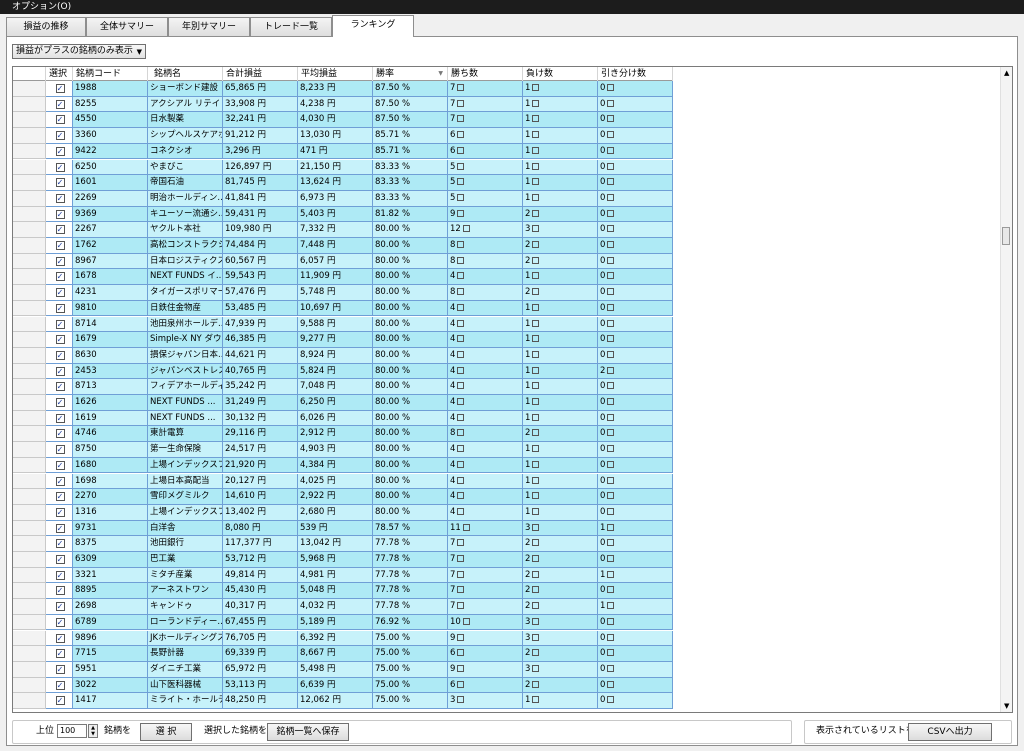  What do you see at coordinates (343, 89) in the screenshot?
I see `table-row: ✓ 1988 ショーボンド建設 65,865 円 8,233 円 87.50 % 7 1 0` at bounding box center [343, 89].